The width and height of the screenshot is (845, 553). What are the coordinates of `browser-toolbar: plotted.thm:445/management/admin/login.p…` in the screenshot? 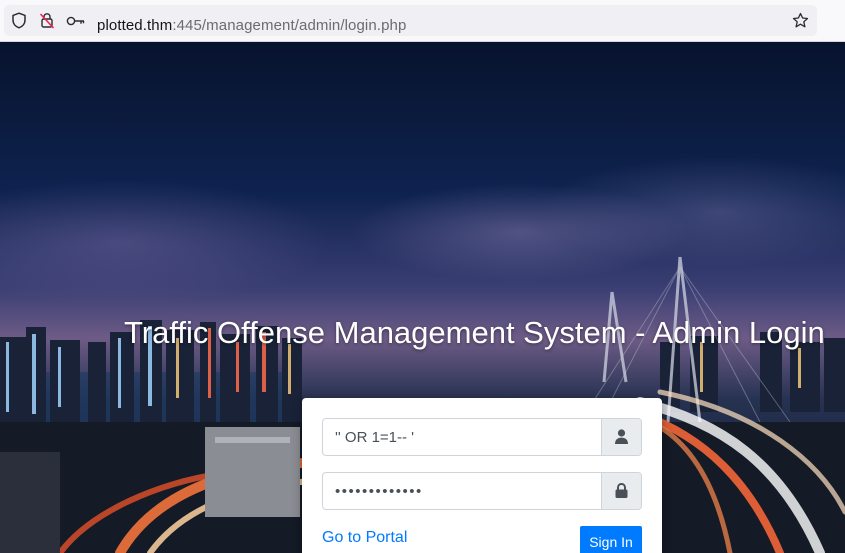 It's located at (422, 21).